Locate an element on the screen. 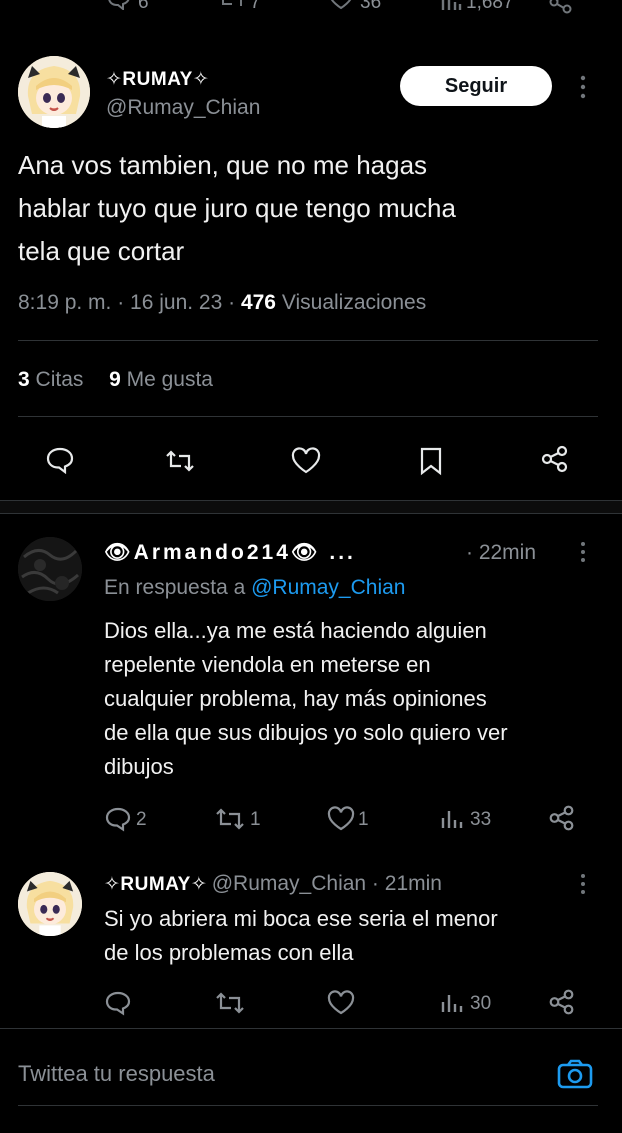 This screenshot has height=1133, width=622. camera-icon is located at coordinates (575, 1074).